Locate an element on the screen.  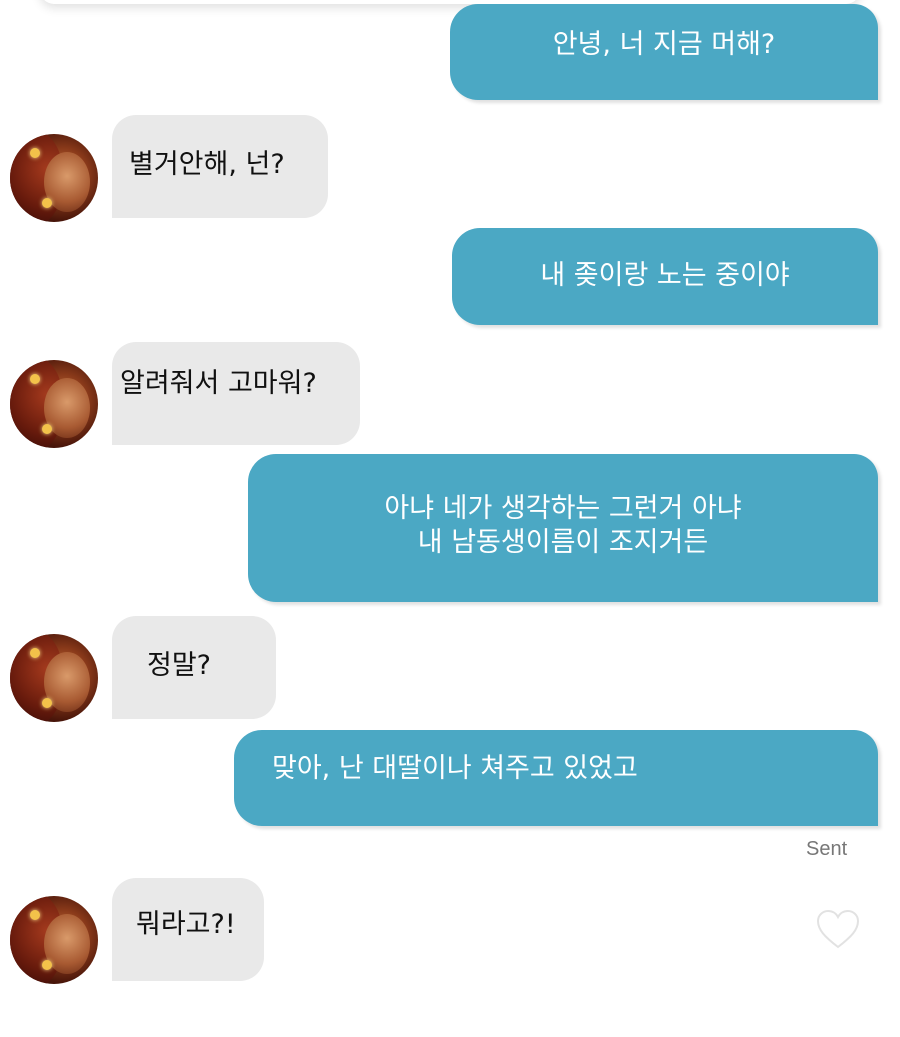
received-message-bubble: 알려줘서 고마워? is located at coordinates (236, 393).